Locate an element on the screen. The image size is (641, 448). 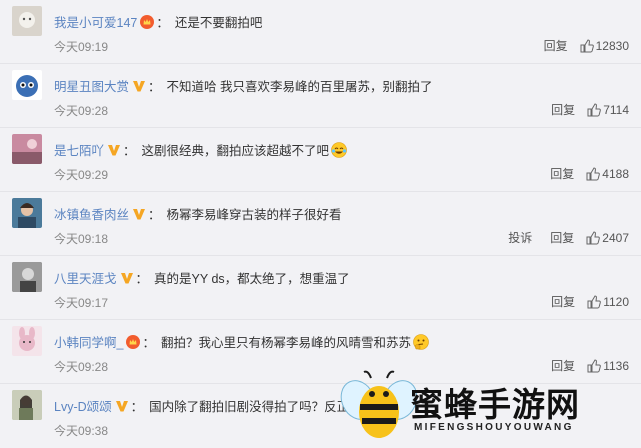
comment-line: 八里天涯戈：真的是YY ds，都太绝了，想重温了 is located at coordinates (202, 278).